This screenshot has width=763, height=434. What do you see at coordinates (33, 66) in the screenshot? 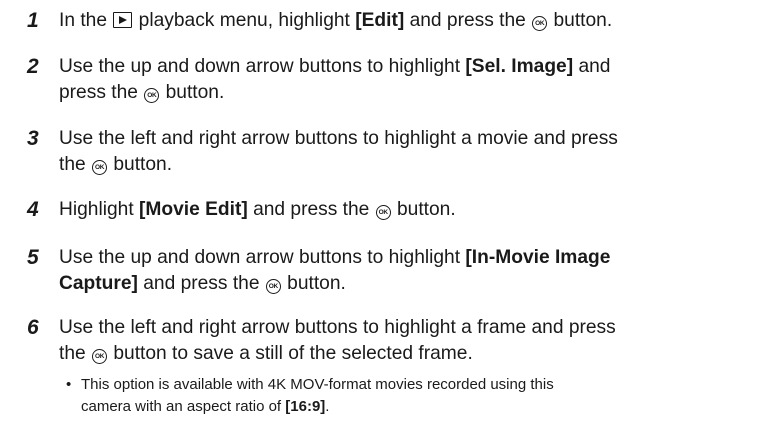
I see `step-number: 2` at bounding box center [33, 66].